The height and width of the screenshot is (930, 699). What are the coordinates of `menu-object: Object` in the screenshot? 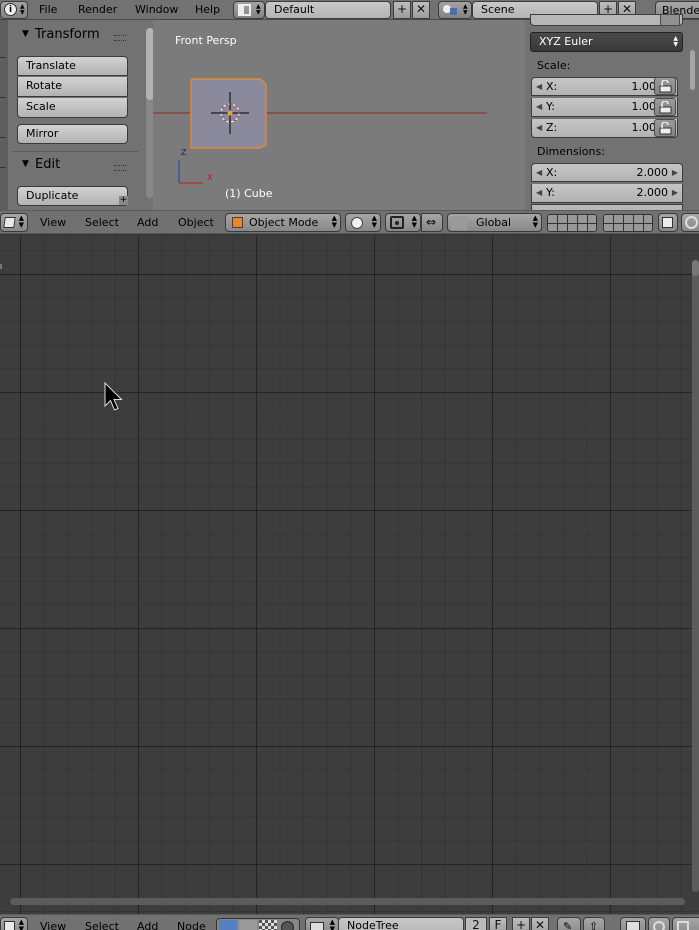 It's located at (196, 222).